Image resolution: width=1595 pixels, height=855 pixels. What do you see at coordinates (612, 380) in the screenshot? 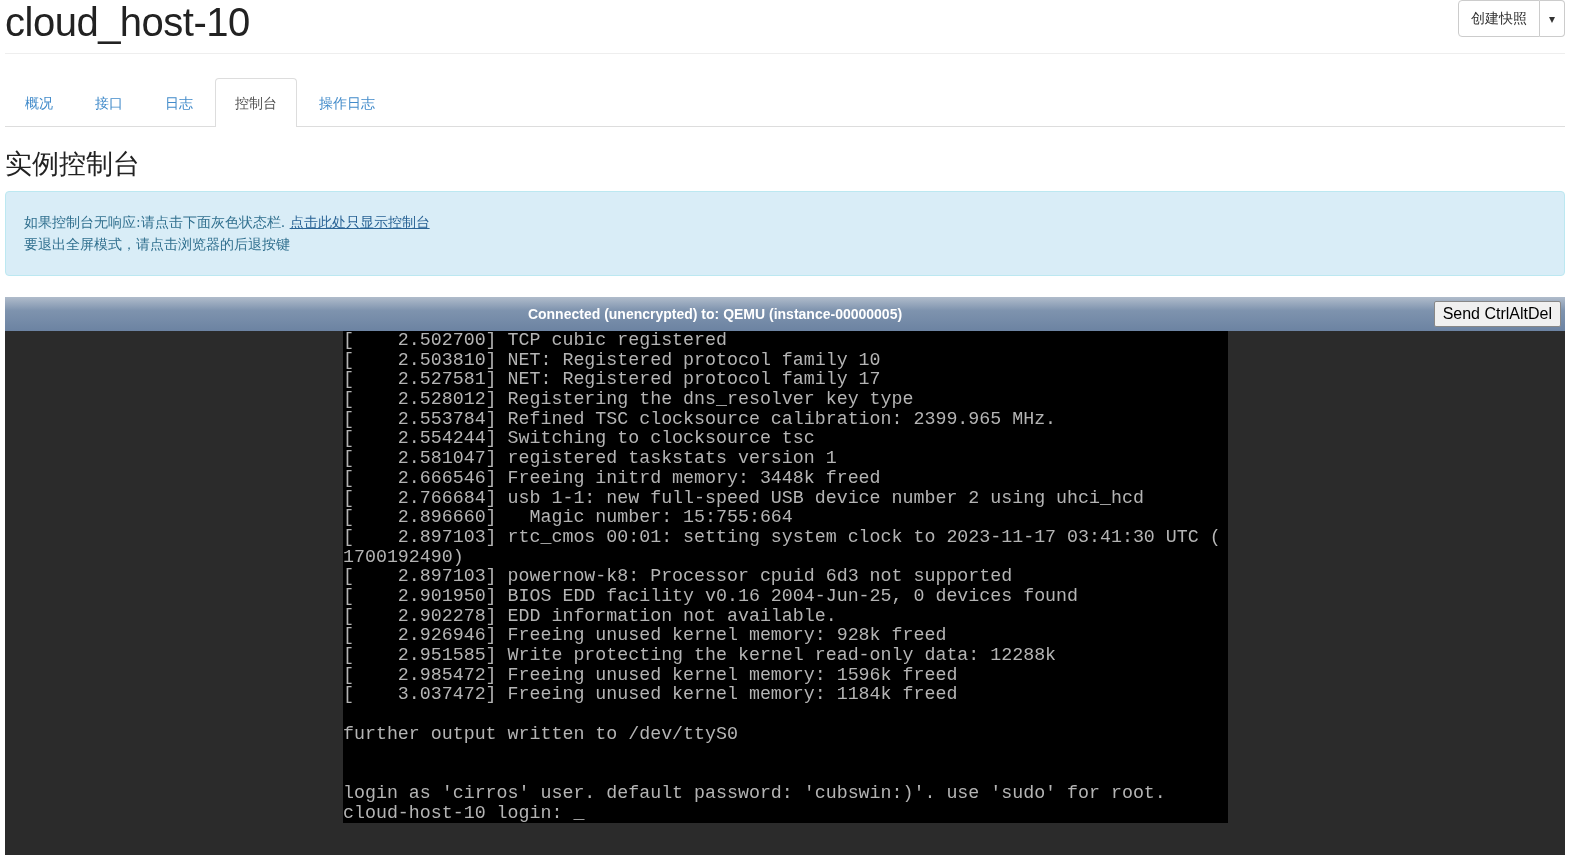
I see `console-line: [ 2.527581] NET: Registered protocol family 17` at bounding box center [612, 380].